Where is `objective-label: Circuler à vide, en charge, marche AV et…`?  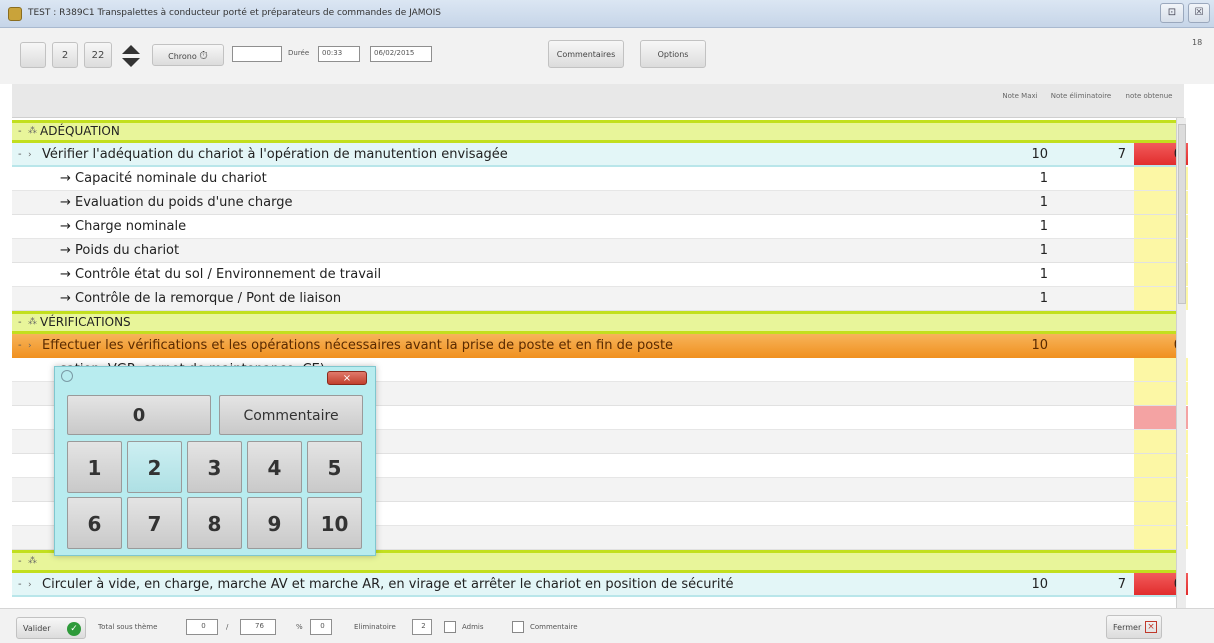 objective-label: Circuler à vide, en charge, marche AV et… is located at coordinates (388, 584).